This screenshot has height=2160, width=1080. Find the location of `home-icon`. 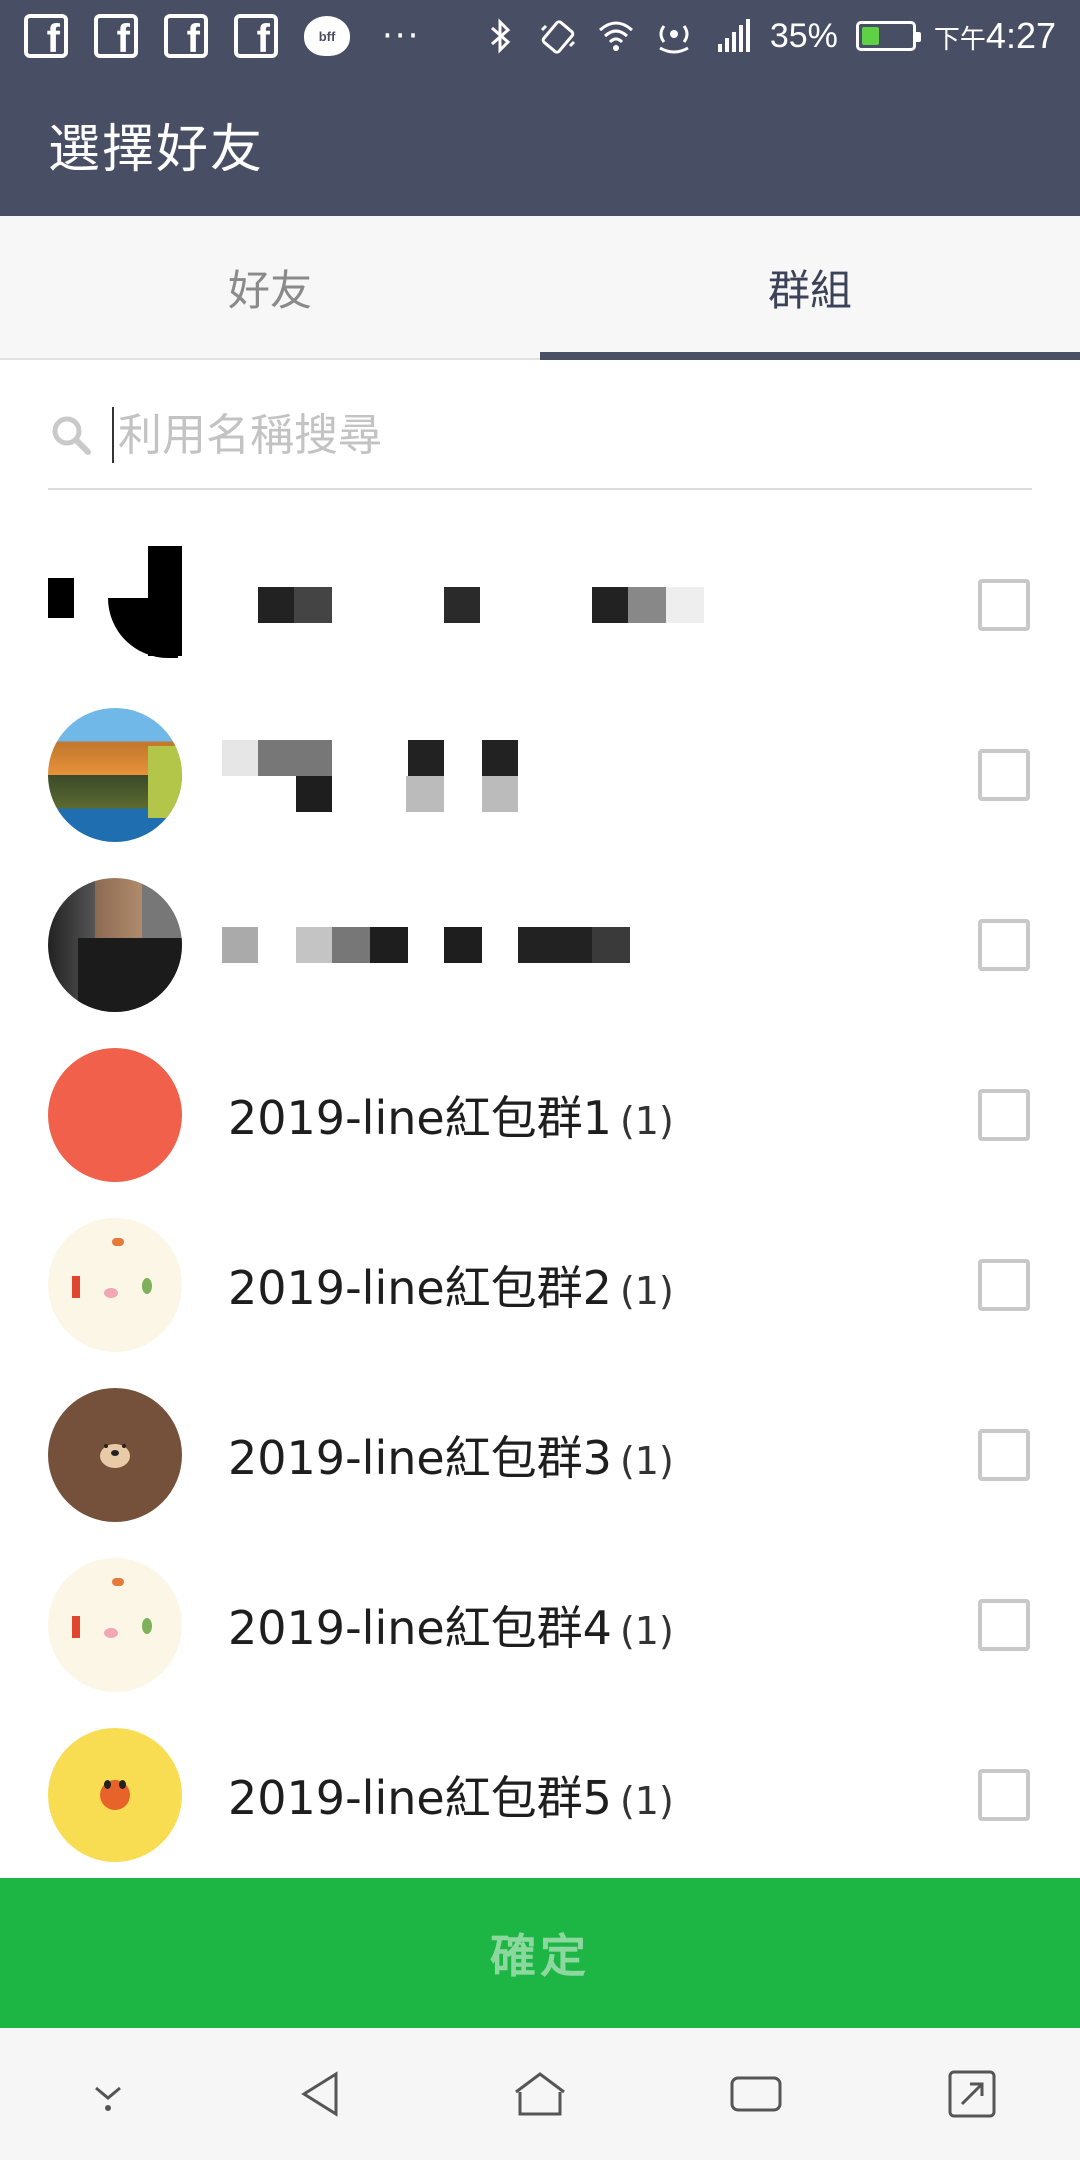

home-icon is located at coordinates (540, 2094).